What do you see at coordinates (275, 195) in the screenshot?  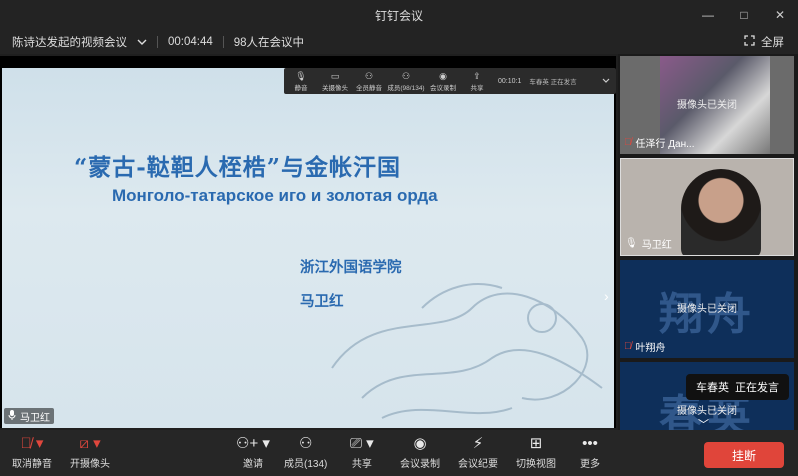 I see `slide-title-russian: Монголо-татарское иго и золотая орда` at bounding box center [275, 195].